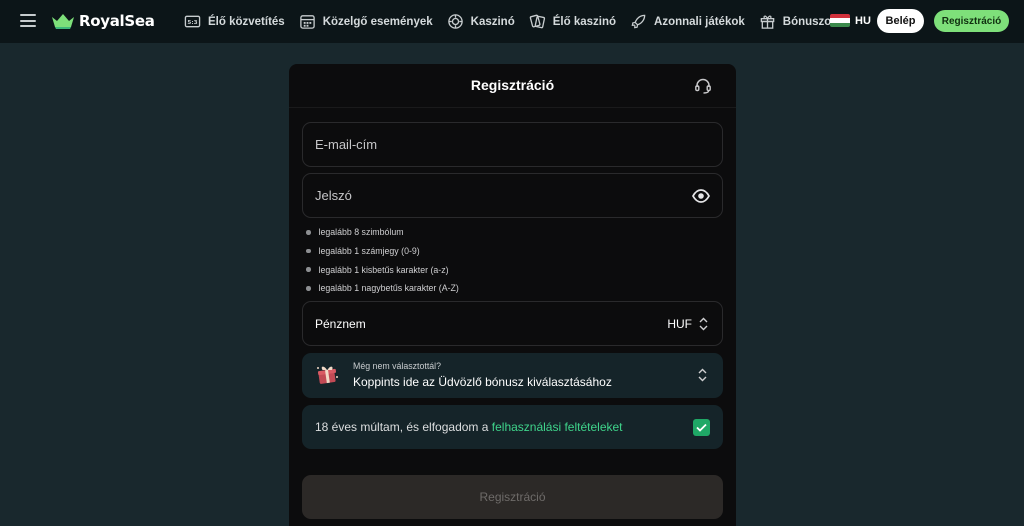 This screenshot has height=526, width=1024. I want to click on nav-upcoming-label: Közelgő események, so click(377, 21).